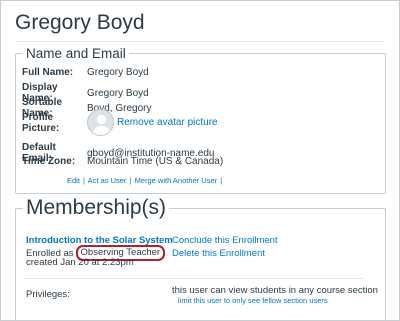 The image size is (400, 321). What do you see at coordinates (167, 122) in the screenshot?
I see `remove-avatar-link: Remove avatar picture` at bounding box center [167, 122].